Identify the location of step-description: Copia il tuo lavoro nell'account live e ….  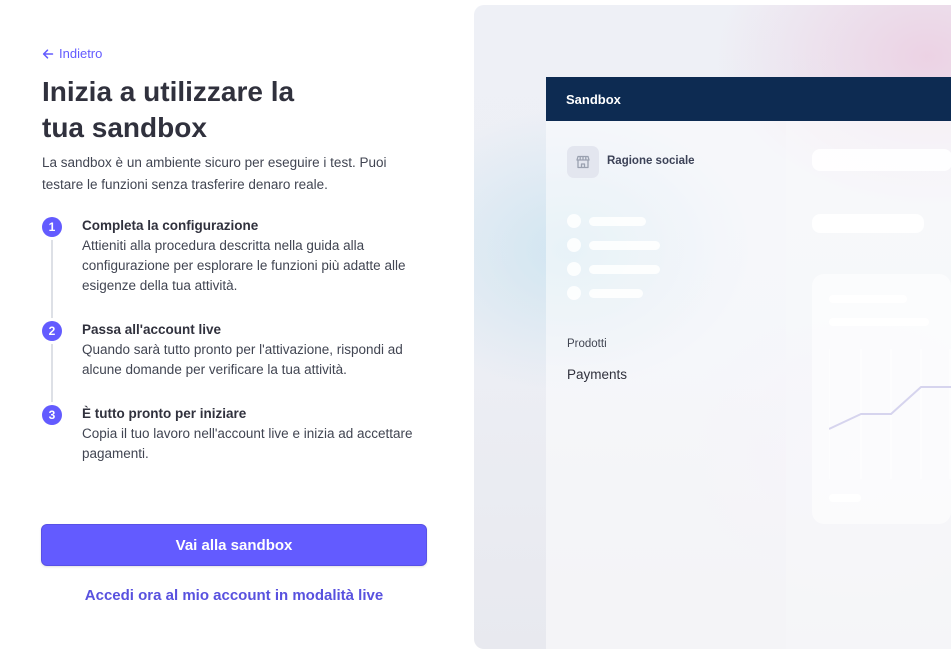
(247, 443).